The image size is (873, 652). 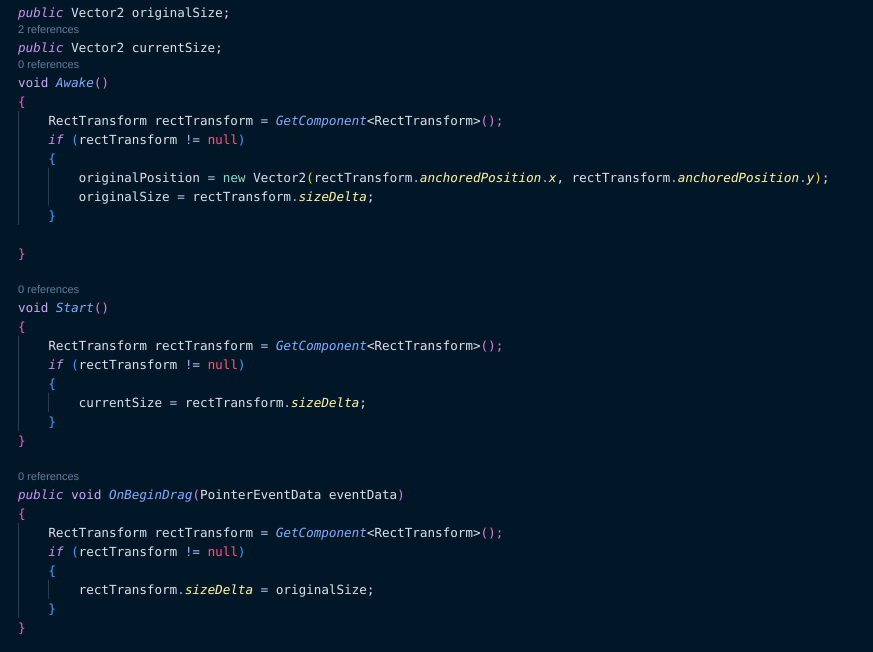 I want to click on code-line: originalPosition = new Vector2(rectTransform.anchoredPosition.x, rectTransform.anchoredPosition.y);, so click(x=454, y=178).